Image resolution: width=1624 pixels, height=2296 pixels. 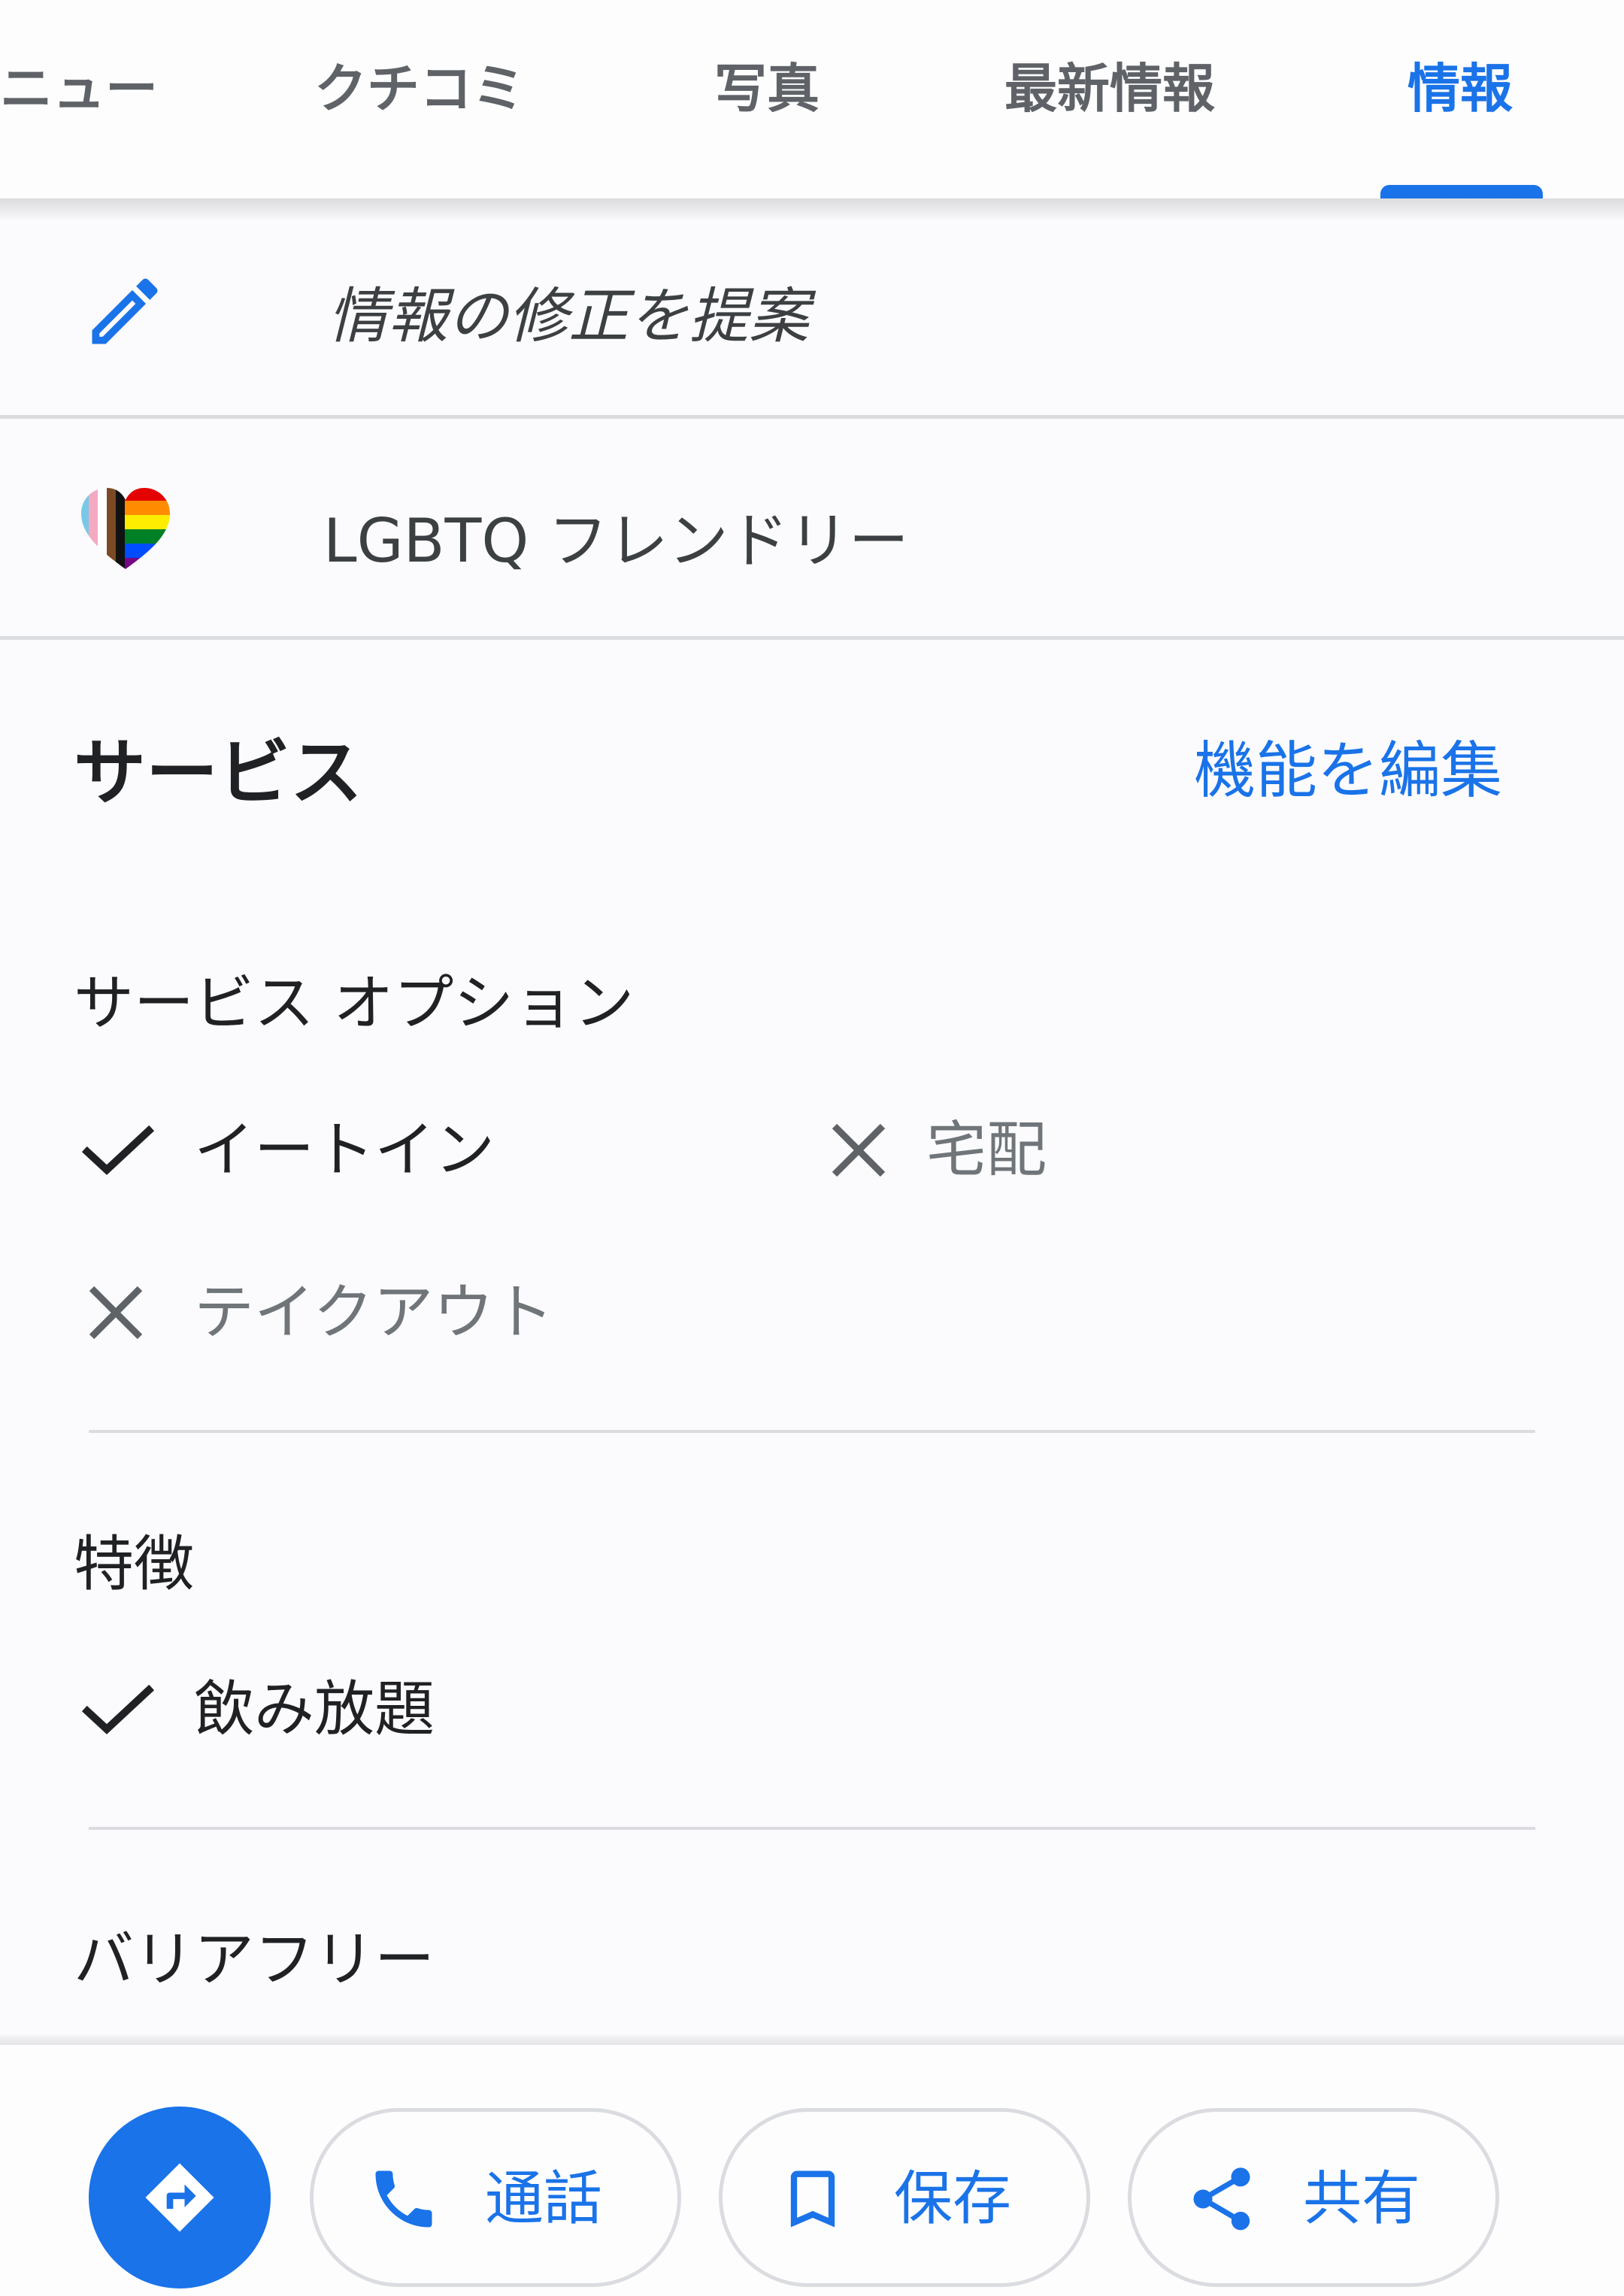 I want to click on tab-reviews: クチコミ, so click(x=419, y=89).